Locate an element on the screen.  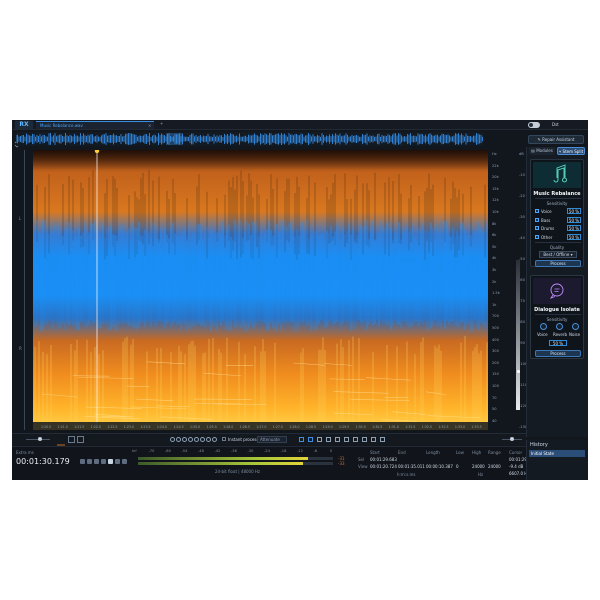
db-tick-label: -20 is located at coordinates (522, 196).